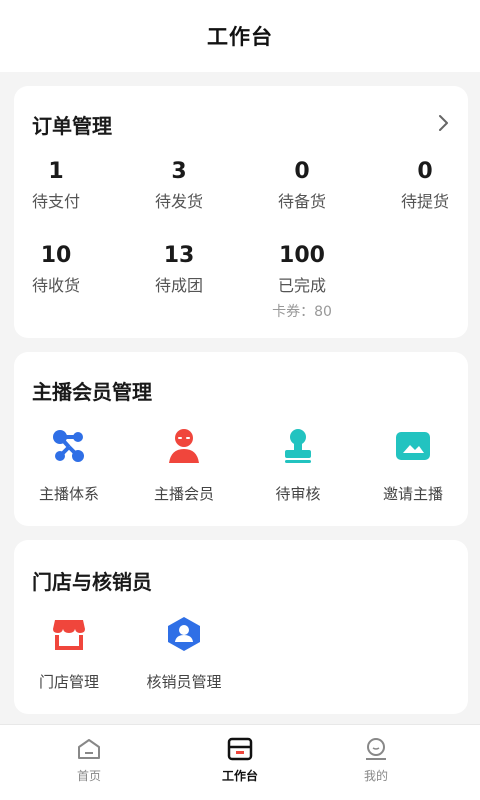 The height and width of the screenshot is (800, 480). What do you see at coordinates (425, 186) in the screenshot?
I see `stat-pending-pickup: 0 待提货` at bounding box center [425, 186].